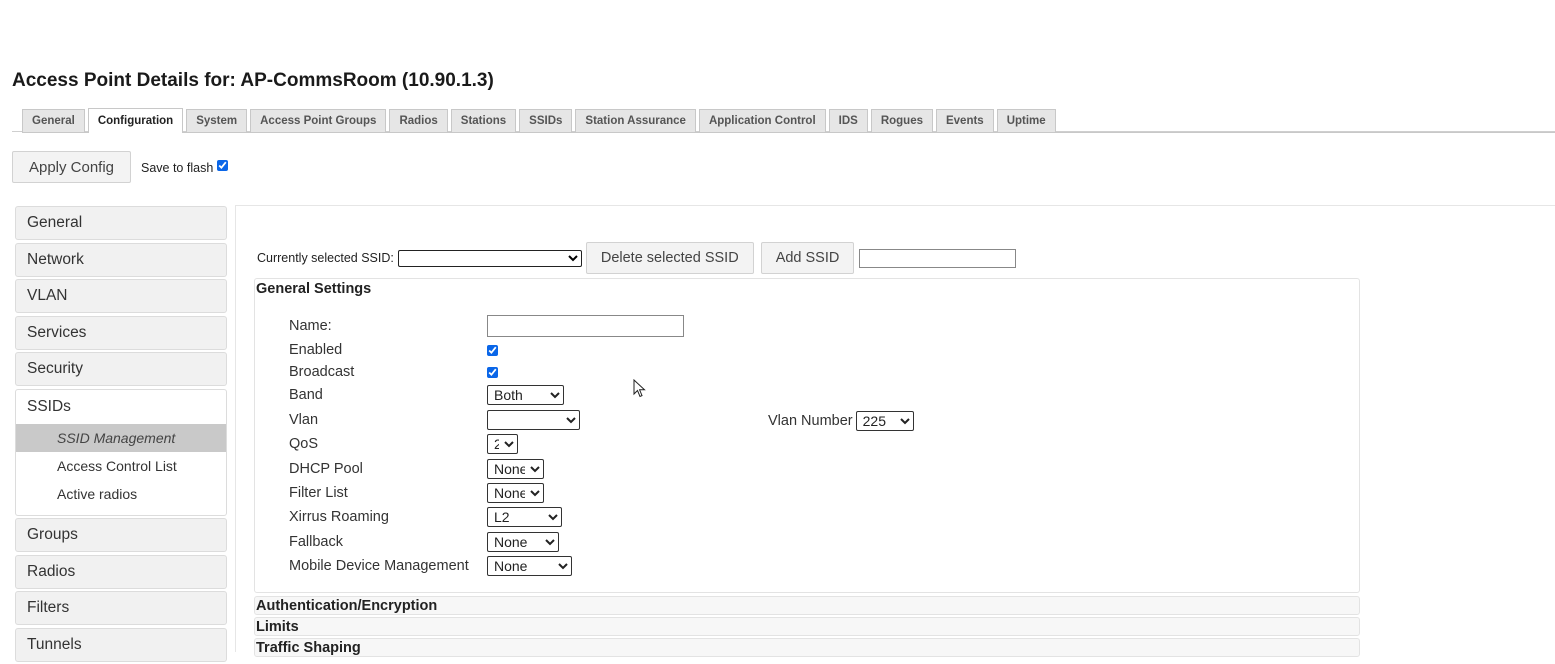 This screenshot has width=1555, height=664. What do you see at coordinates (810, 421) in the screenshot?
I see `vlan-number-label: Vlan Number` at bounding box center [810, 421].